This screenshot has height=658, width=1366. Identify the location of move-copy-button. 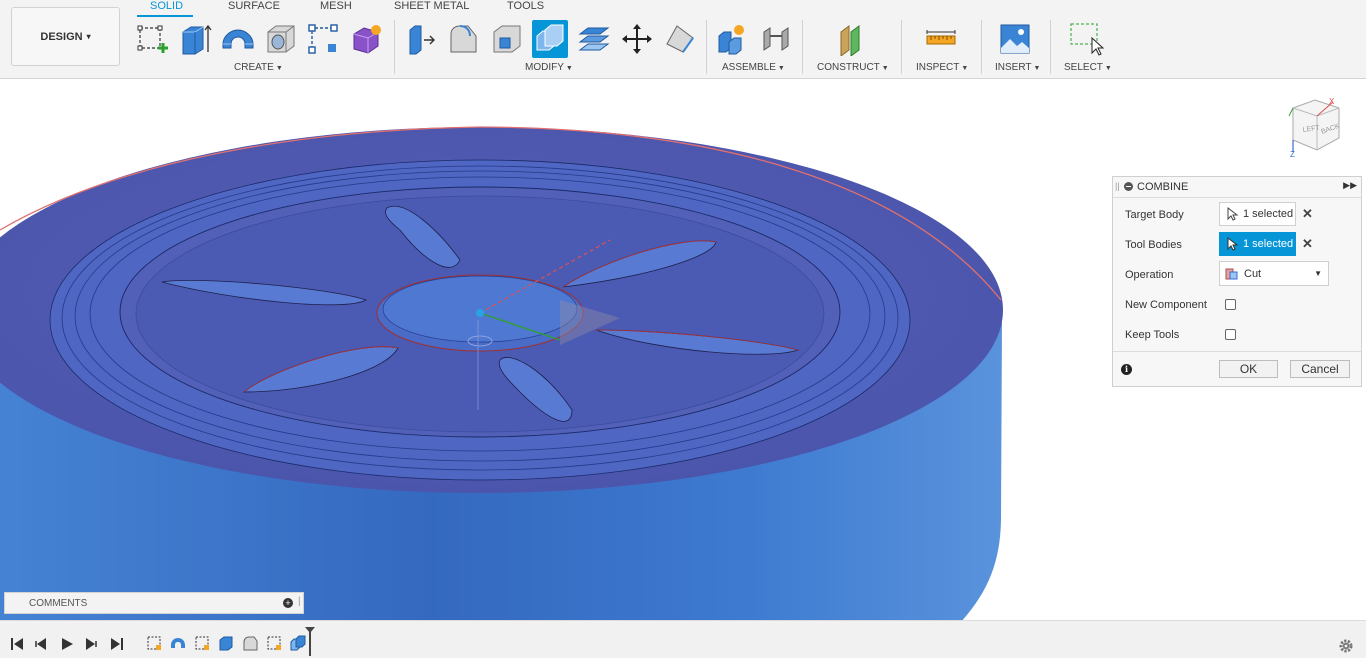
(637, 39).